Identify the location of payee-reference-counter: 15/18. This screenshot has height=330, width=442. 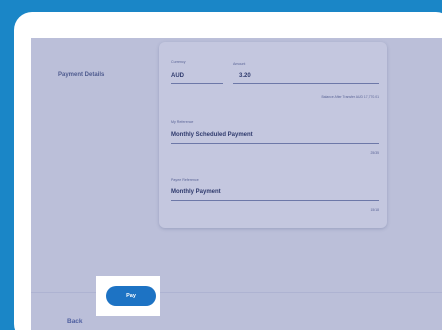
(375, 210).